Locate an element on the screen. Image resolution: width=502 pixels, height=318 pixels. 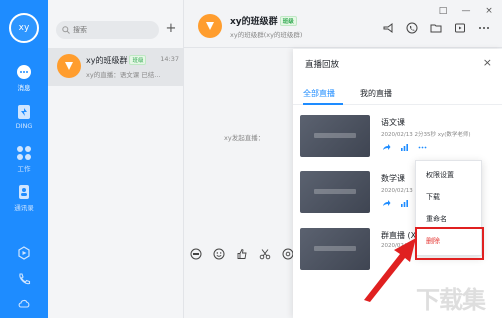
emoji-icon is located at coordinates (219, 254).